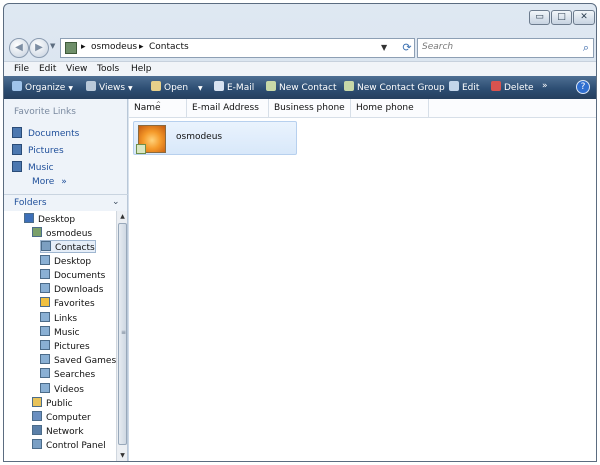 The width and height of the screenshot is (600, 465). Describe the element at coordinates (219, 86) in the screenshot. I see `email-icon` at that location.